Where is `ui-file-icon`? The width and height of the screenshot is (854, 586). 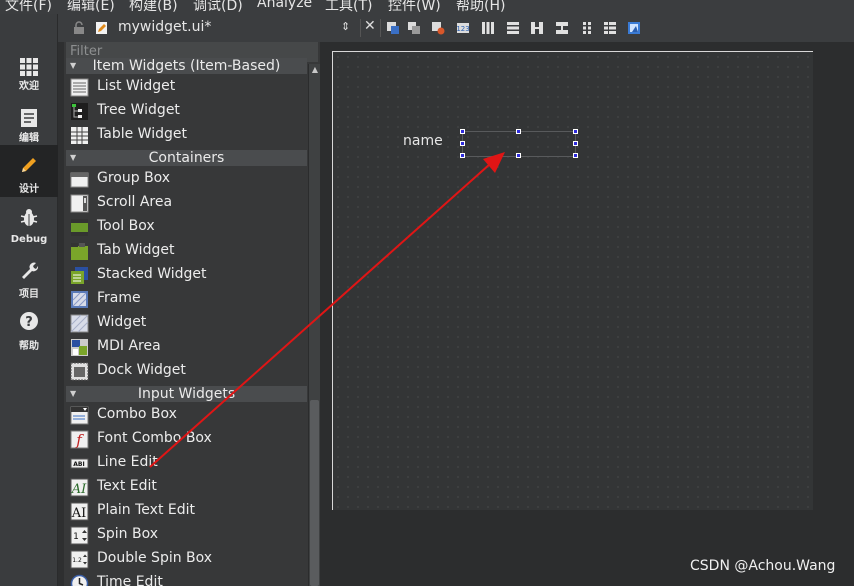 ui-file-icon is located at coordinates (101, 28).